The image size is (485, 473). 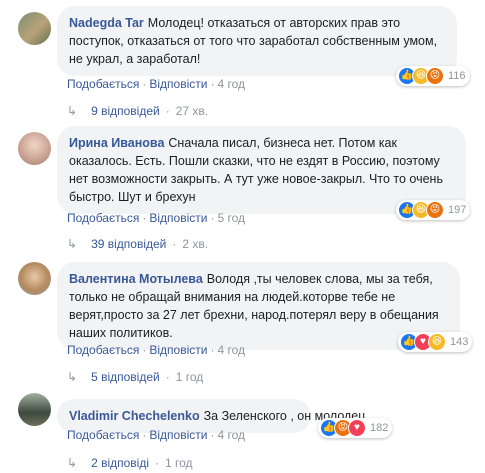 I want to click on view-replies: ↳ 2 відповіді · 1 год, so click(x=130, y=463).